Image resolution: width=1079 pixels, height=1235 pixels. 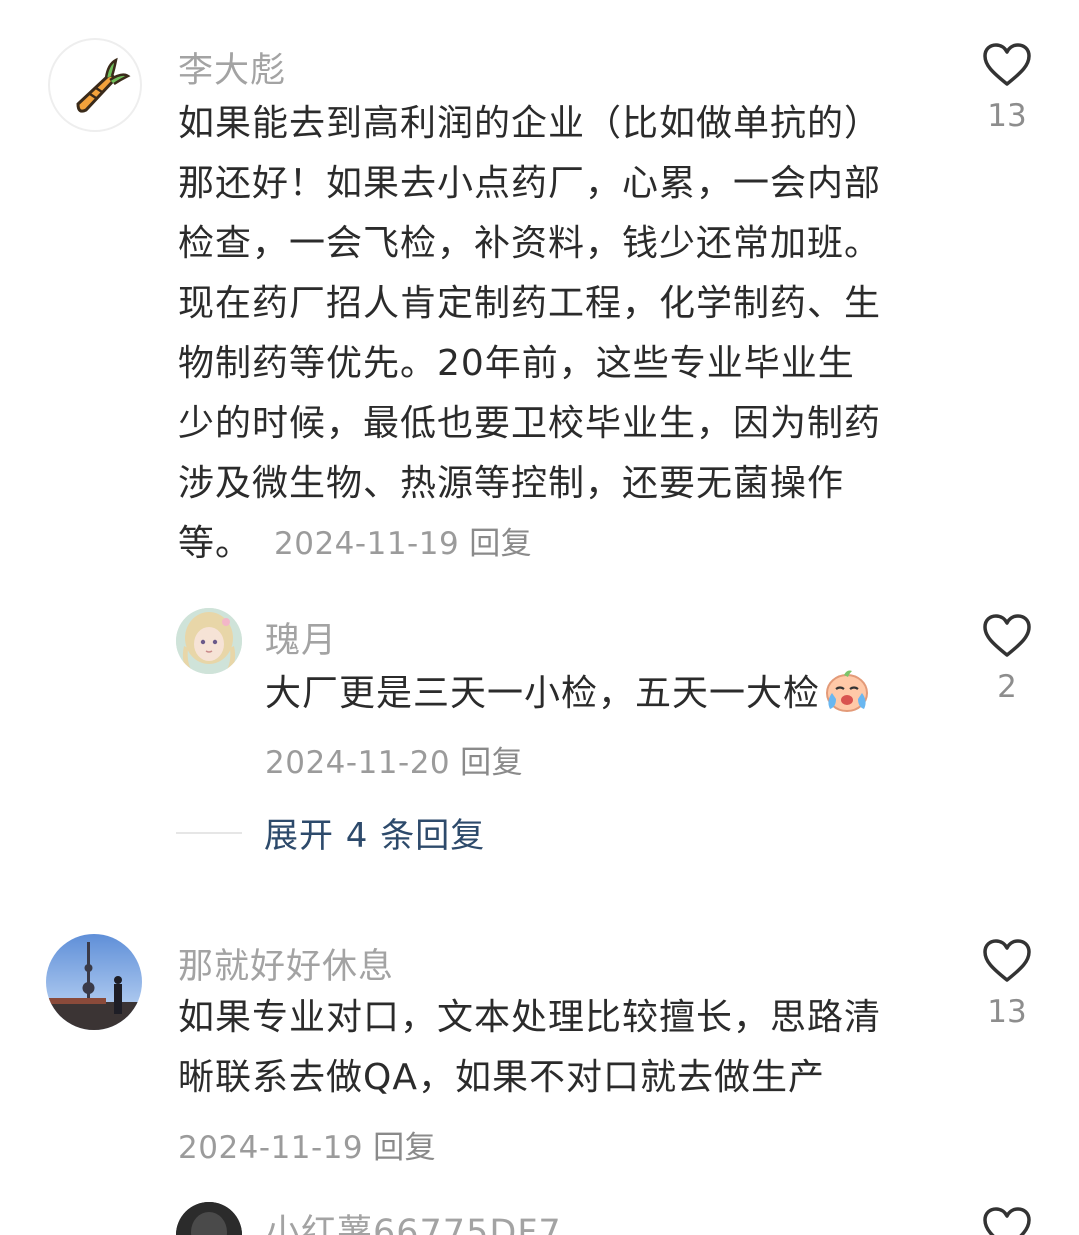 What do you see at coordinates (103, 85) in the screenshot?
I see `carrot-icon` at bounding box center [103, 85].